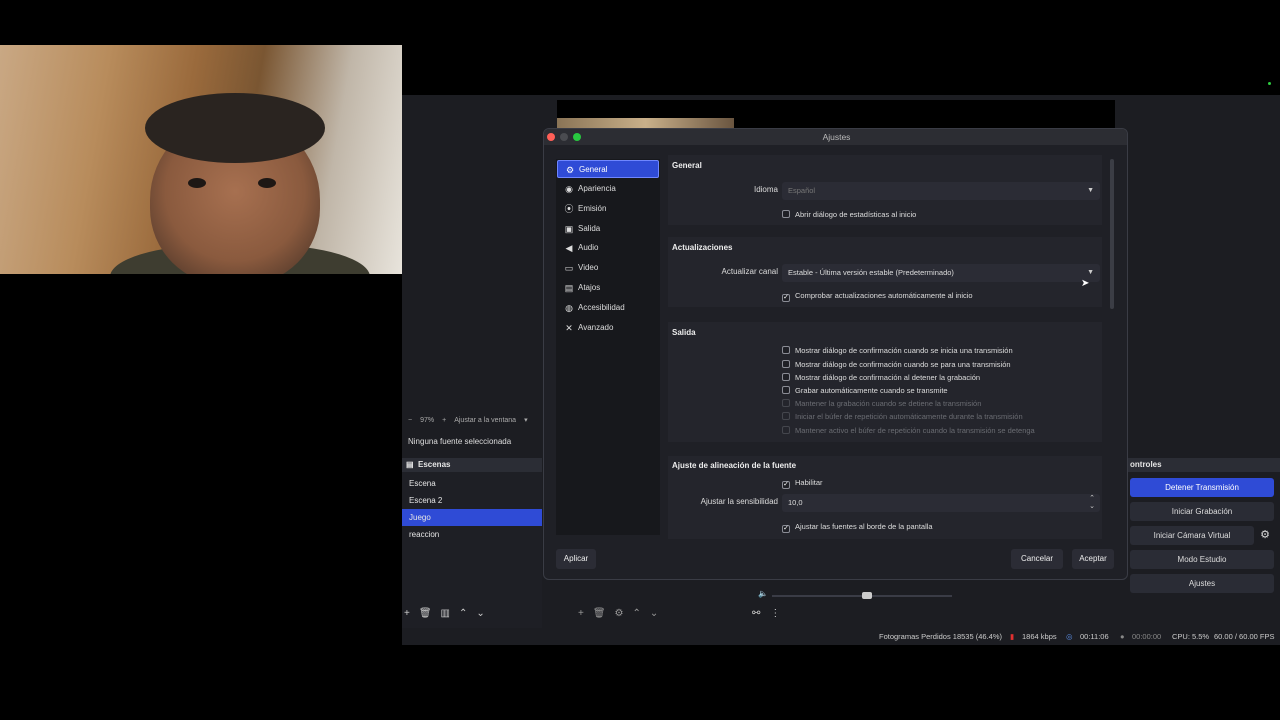  Describe the element at coordinates (197, 183) in the screenshot. I see `webcam-eye-left` at that location.